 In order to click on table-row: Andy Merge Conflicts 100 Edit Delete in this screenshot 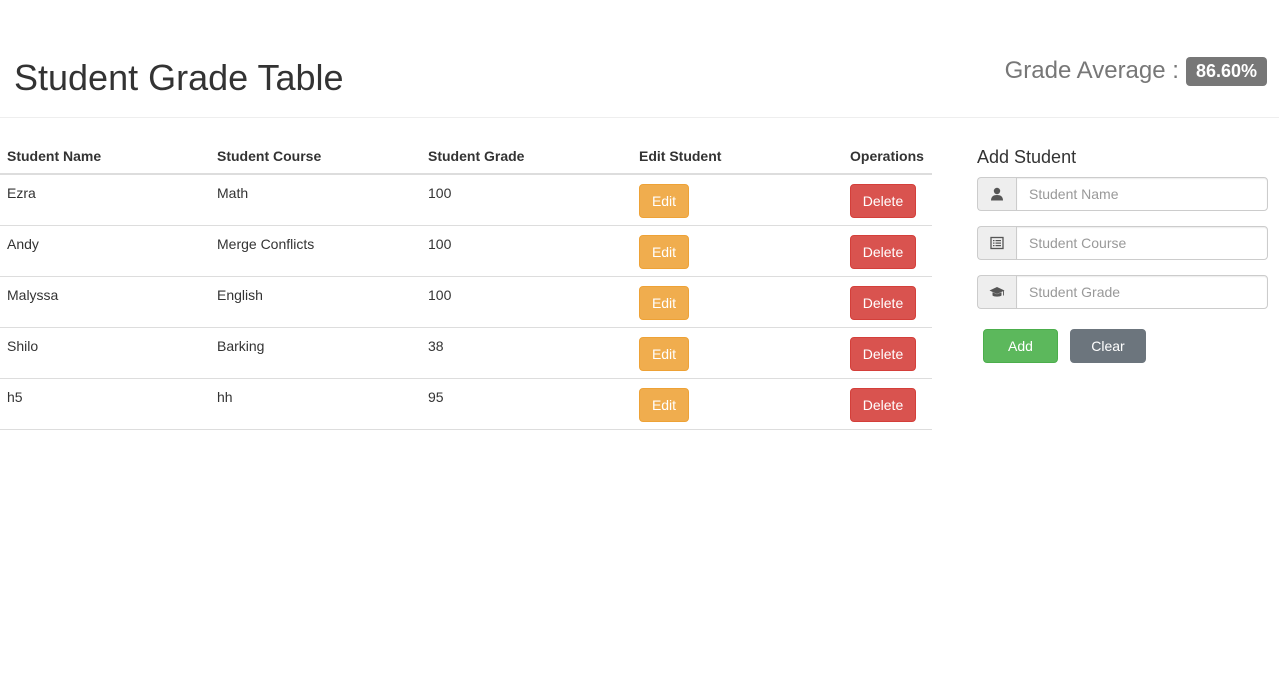, I will do `click(466, 251)`.